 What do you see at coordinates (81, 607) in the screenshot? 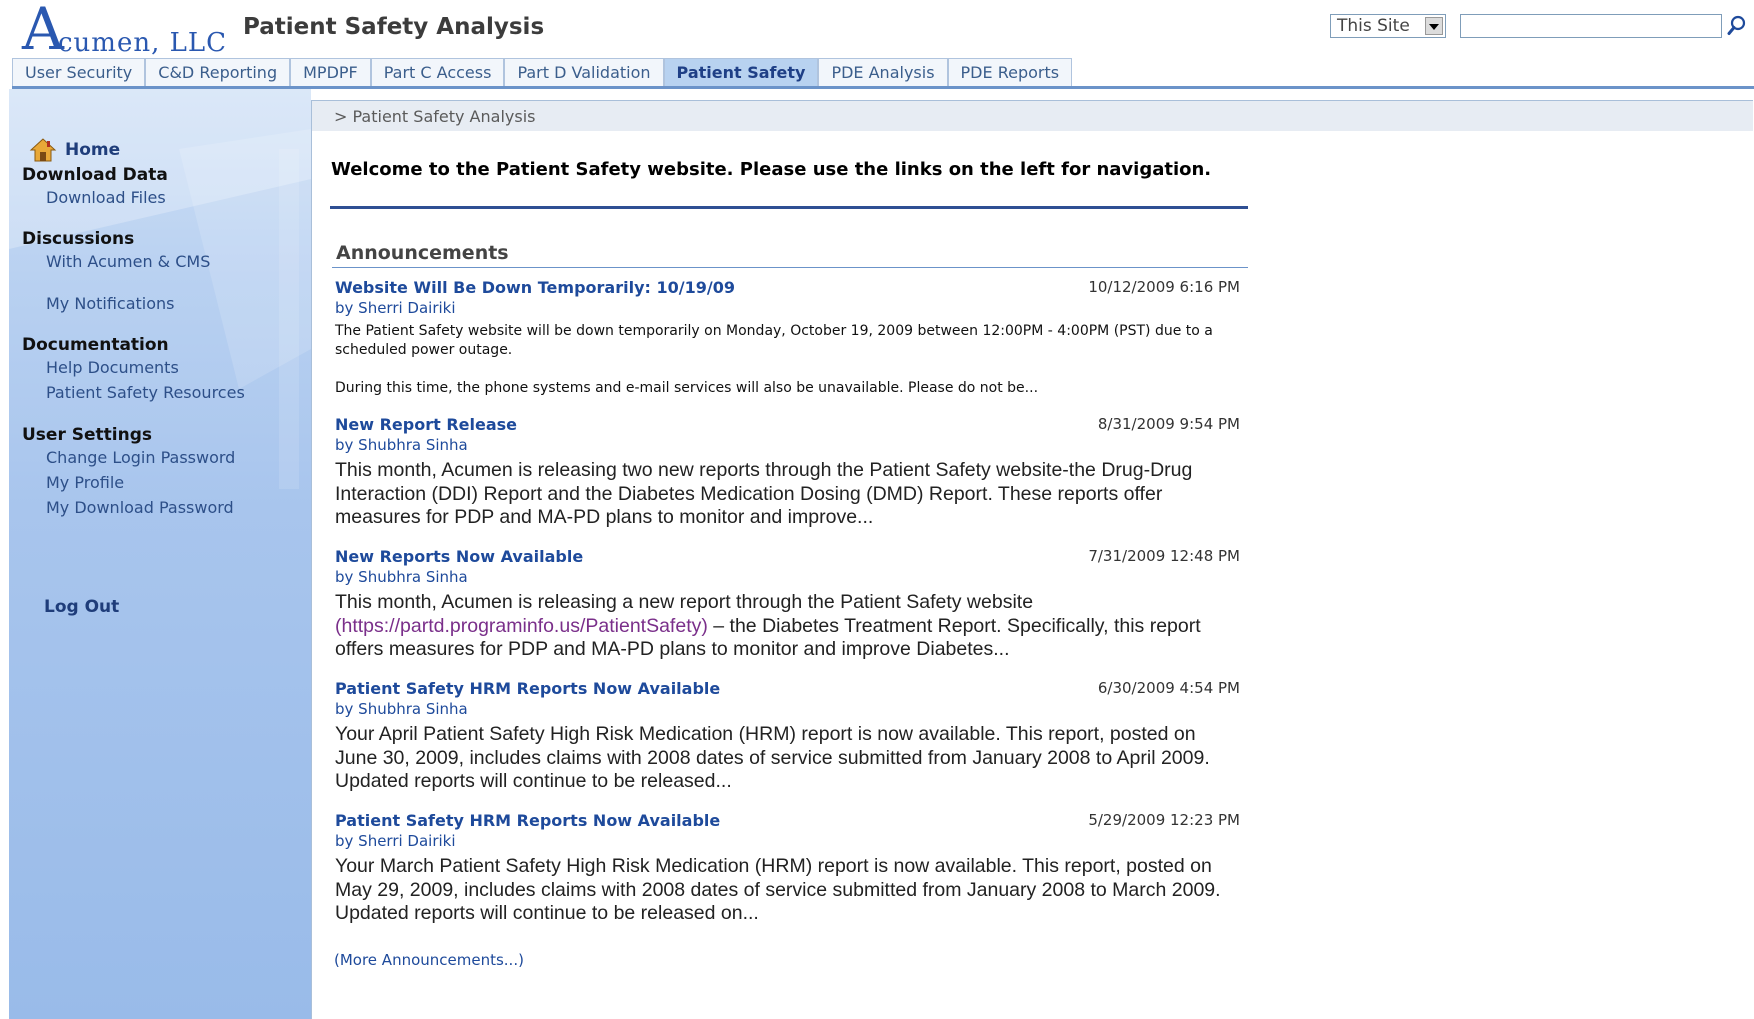
I see `log-out-link: Log Out` at bounding box center [81, 607].